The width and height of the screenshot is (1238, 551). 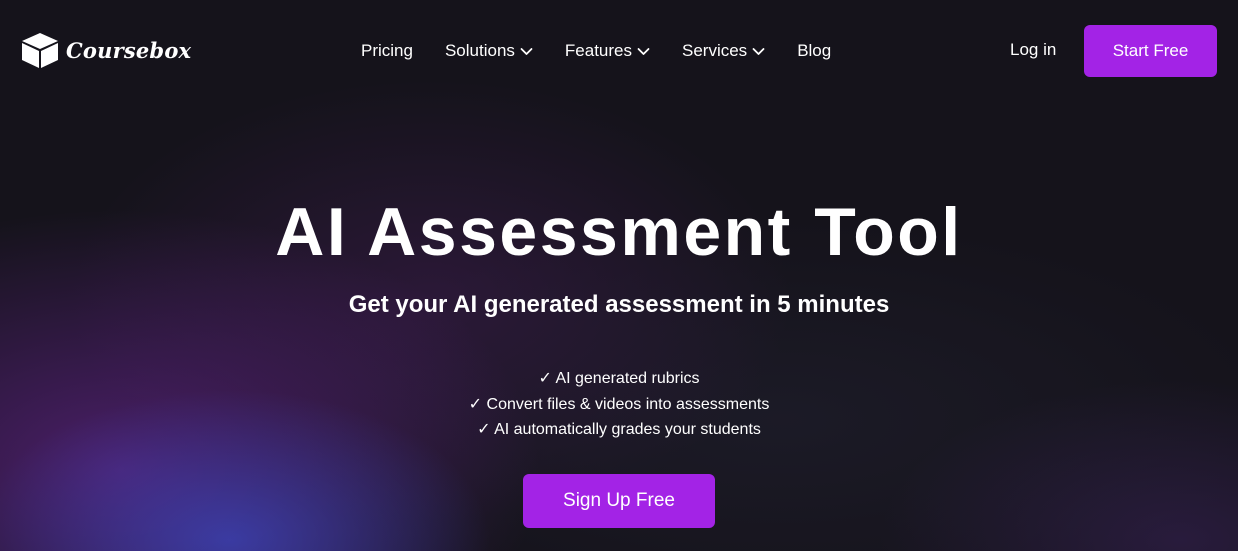 I want to click on nav-item-solutions: Solutions, so click(x=489, y=51).